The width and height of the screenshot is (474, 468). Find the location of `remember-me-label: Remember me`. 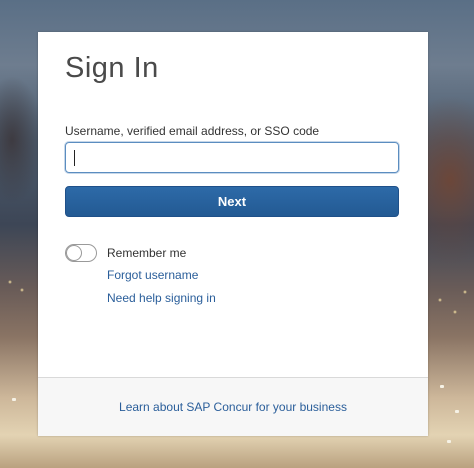

remember-me-label: Remember me is located at coordinates (147, 253).